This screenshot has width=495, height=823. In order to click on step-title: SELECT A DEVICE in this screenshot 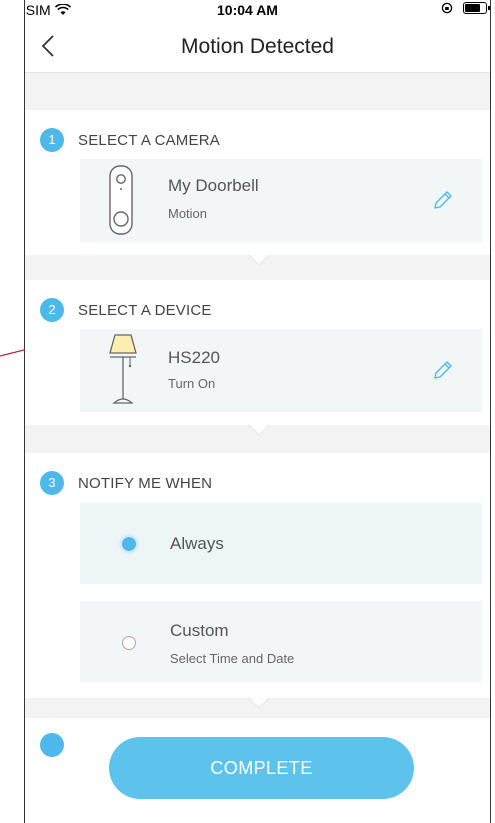, I will do `click(145, 310)`.